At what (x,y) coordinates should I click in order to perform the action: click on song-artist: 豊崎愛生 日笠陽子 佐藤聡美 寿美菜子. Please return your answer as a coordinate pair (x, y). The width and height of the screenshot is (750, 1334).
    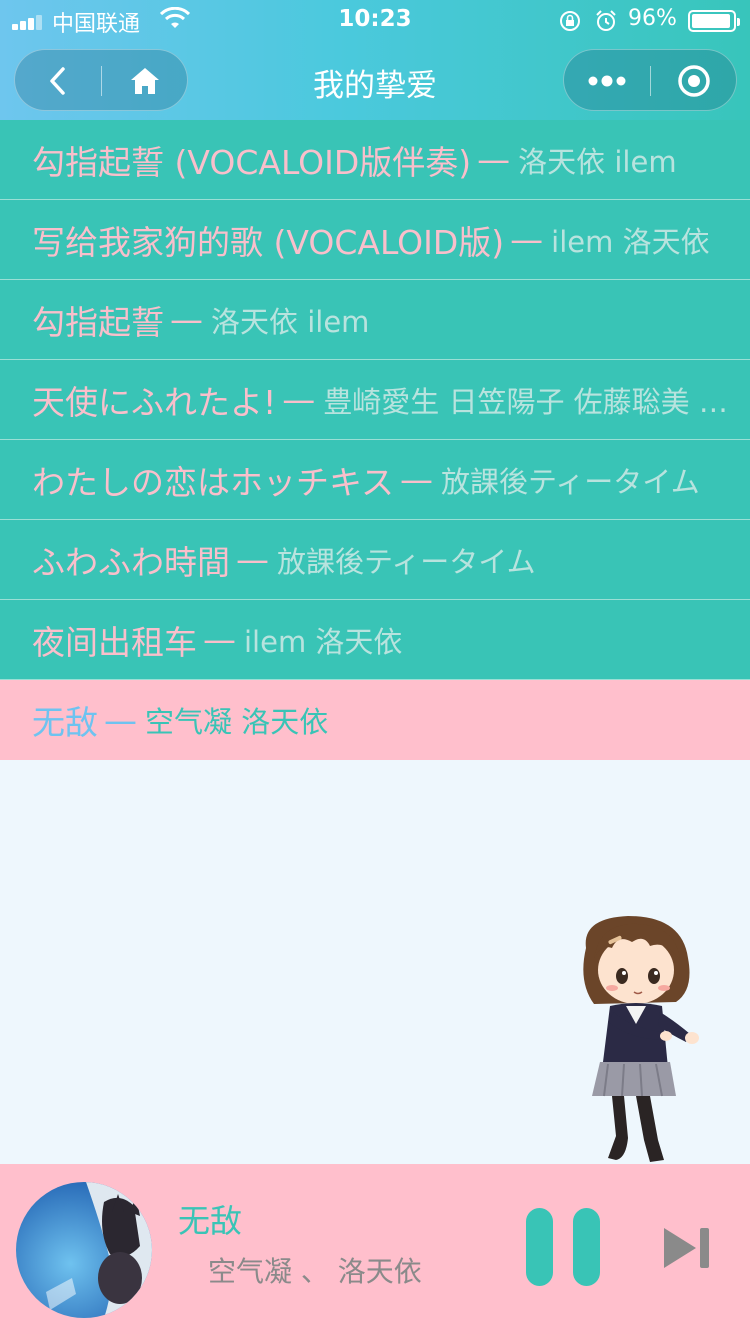
    Looking at the image, I should click on (533, 401).